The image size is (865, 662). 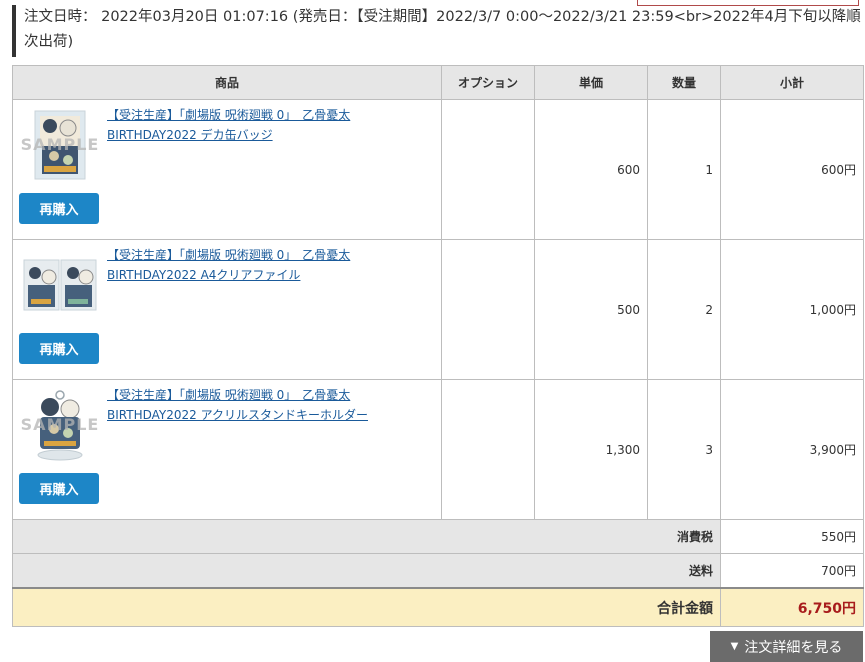 What do you see at coordinates (792, 449) in the screenshot?
I see `subtotal-cell: 3,900円` at bounding box center [792, 449].